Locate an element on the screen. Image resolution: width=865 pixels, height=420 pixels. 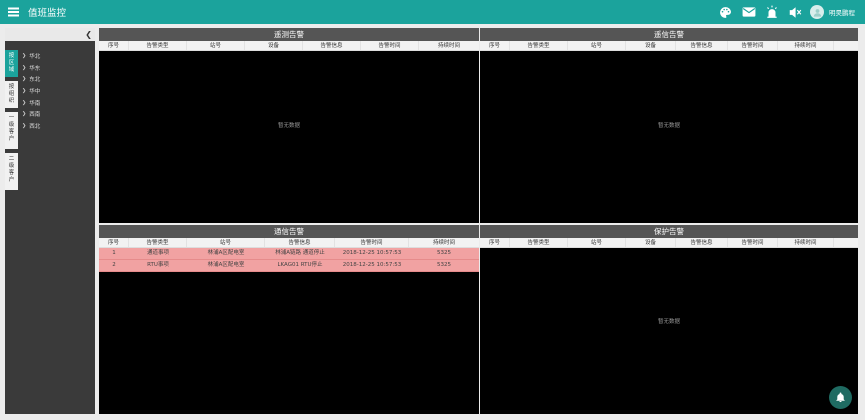
username: 明昊鹏程 is located at coordinates (842, 13).